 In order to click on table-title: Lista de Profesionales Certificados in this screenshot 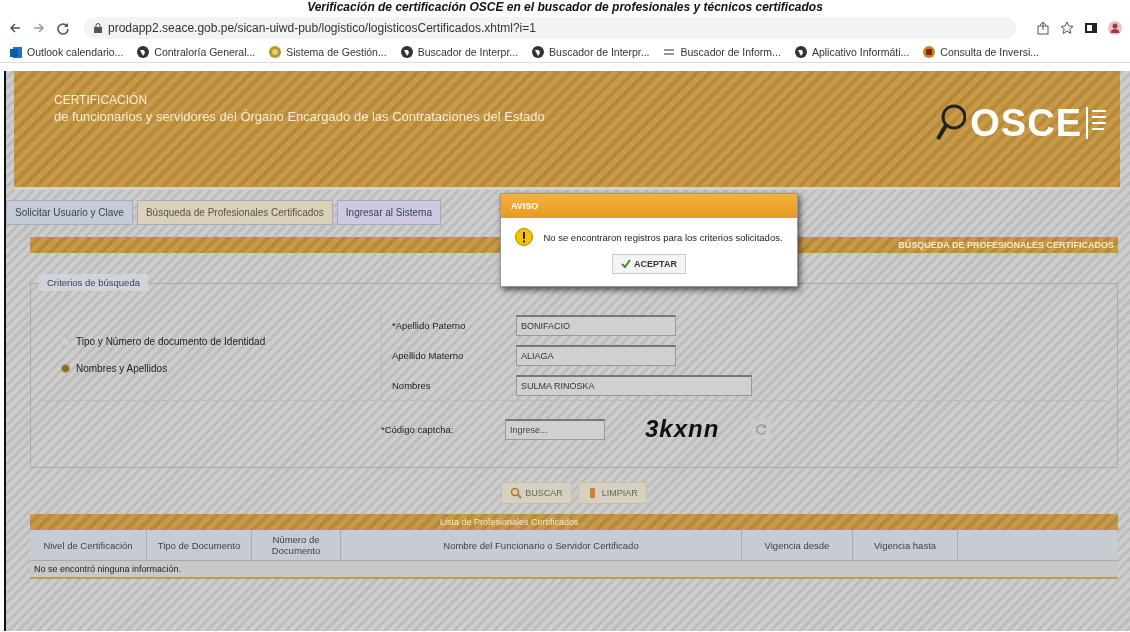, I will do `click(509, 522)`.